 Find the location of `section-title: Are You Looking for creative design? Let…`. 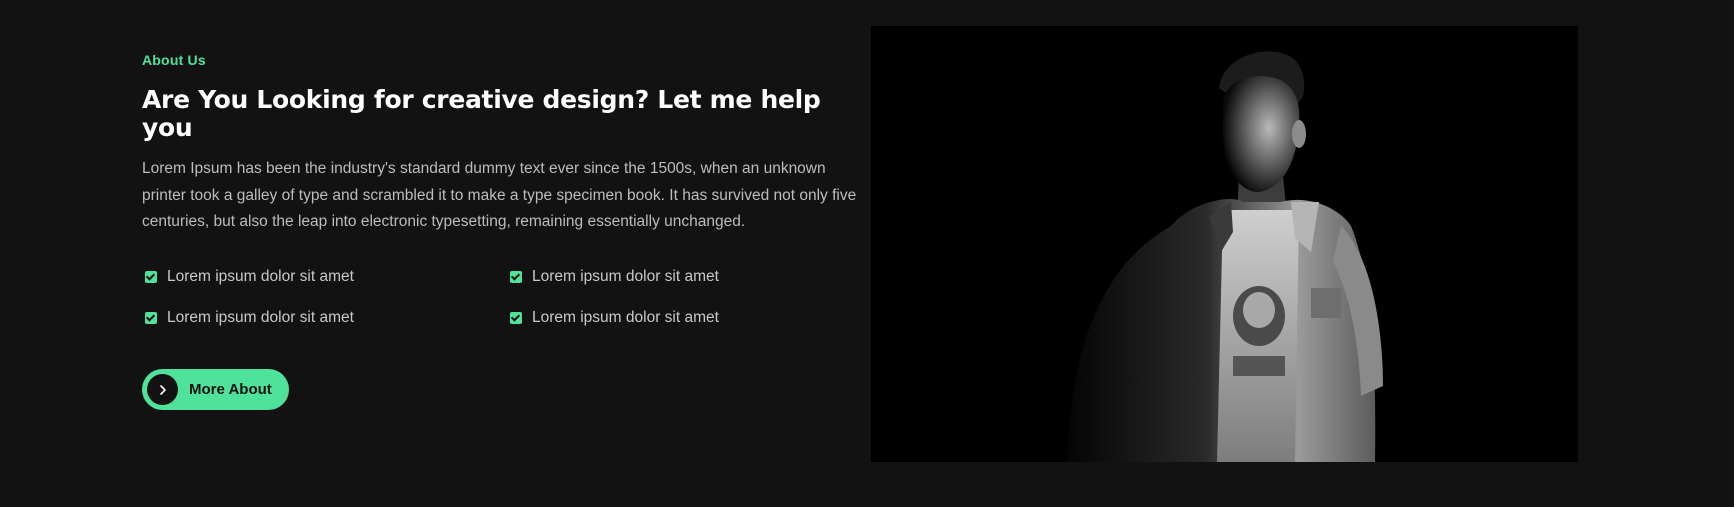

section-title: Are You Looking for creative design? Let… is located at coordinates (481, 113).